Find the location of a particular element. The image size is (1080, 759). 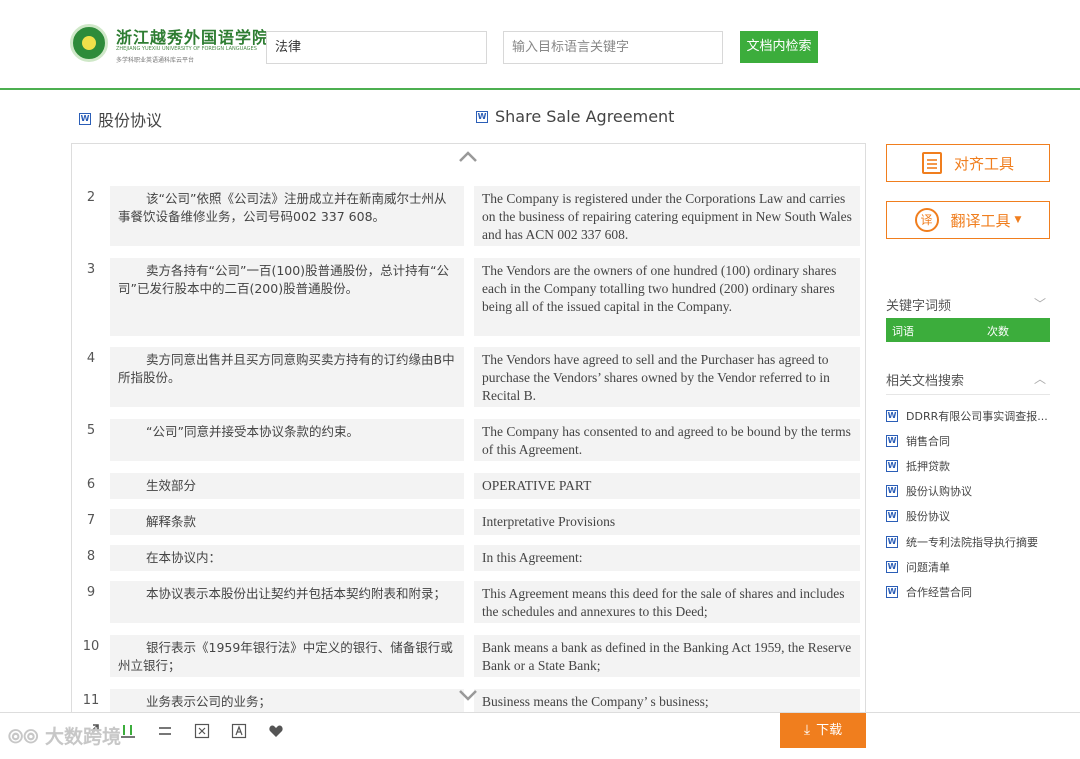

related-doc-link: W 统一专利法院指导执行摘要 is located at coordinates (971, 541).